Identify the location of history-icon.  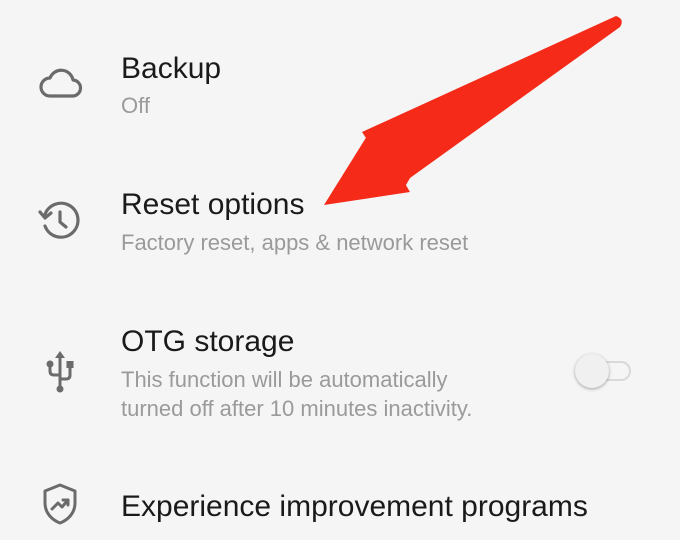
(60, 220).